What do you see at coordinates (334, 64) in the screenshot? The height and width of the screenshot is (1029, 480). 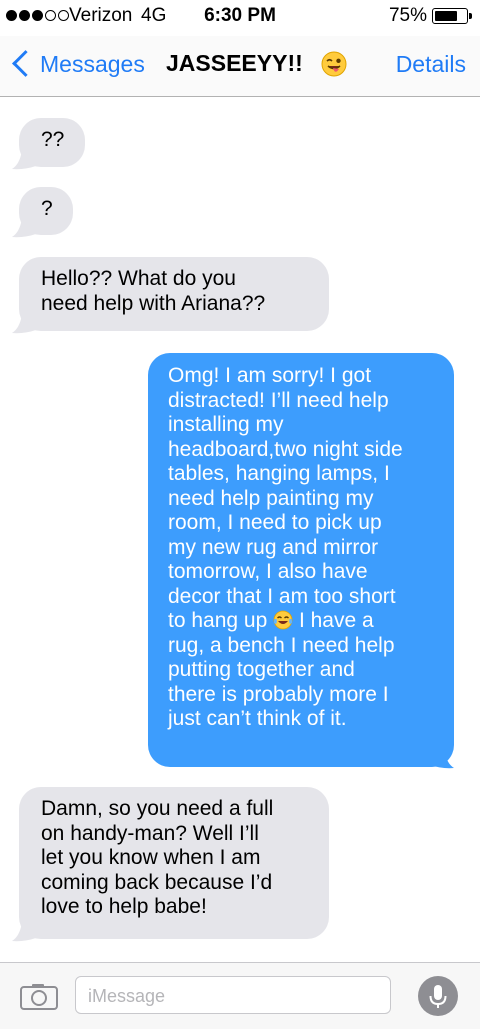 I see `winking-face-with-tongue-icon` at bounding box center [334, 64].